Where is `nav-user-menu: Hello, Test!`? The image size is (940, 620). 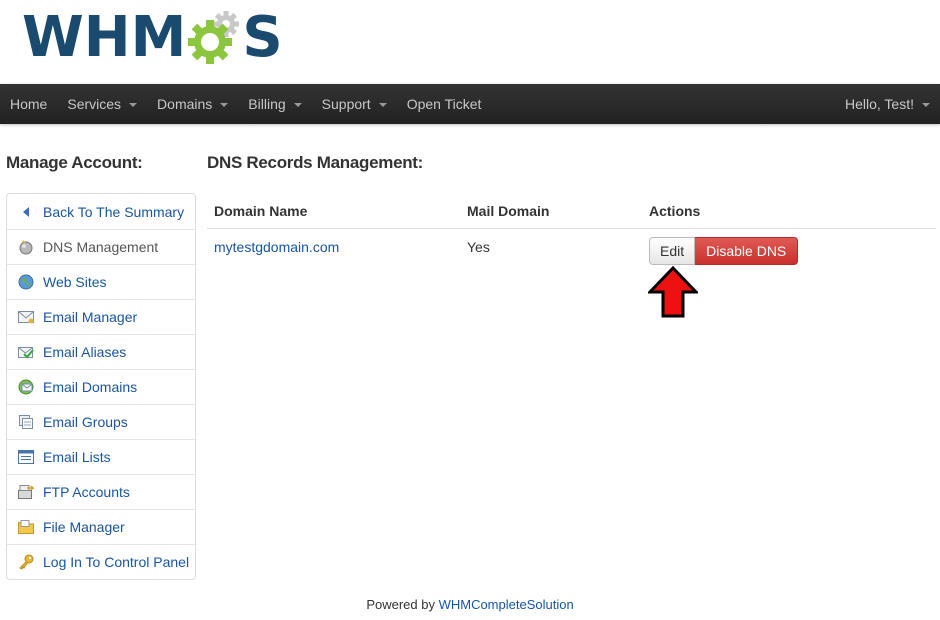 nav-user-menu: Hello, Test! is located at coordinates (887, 104).